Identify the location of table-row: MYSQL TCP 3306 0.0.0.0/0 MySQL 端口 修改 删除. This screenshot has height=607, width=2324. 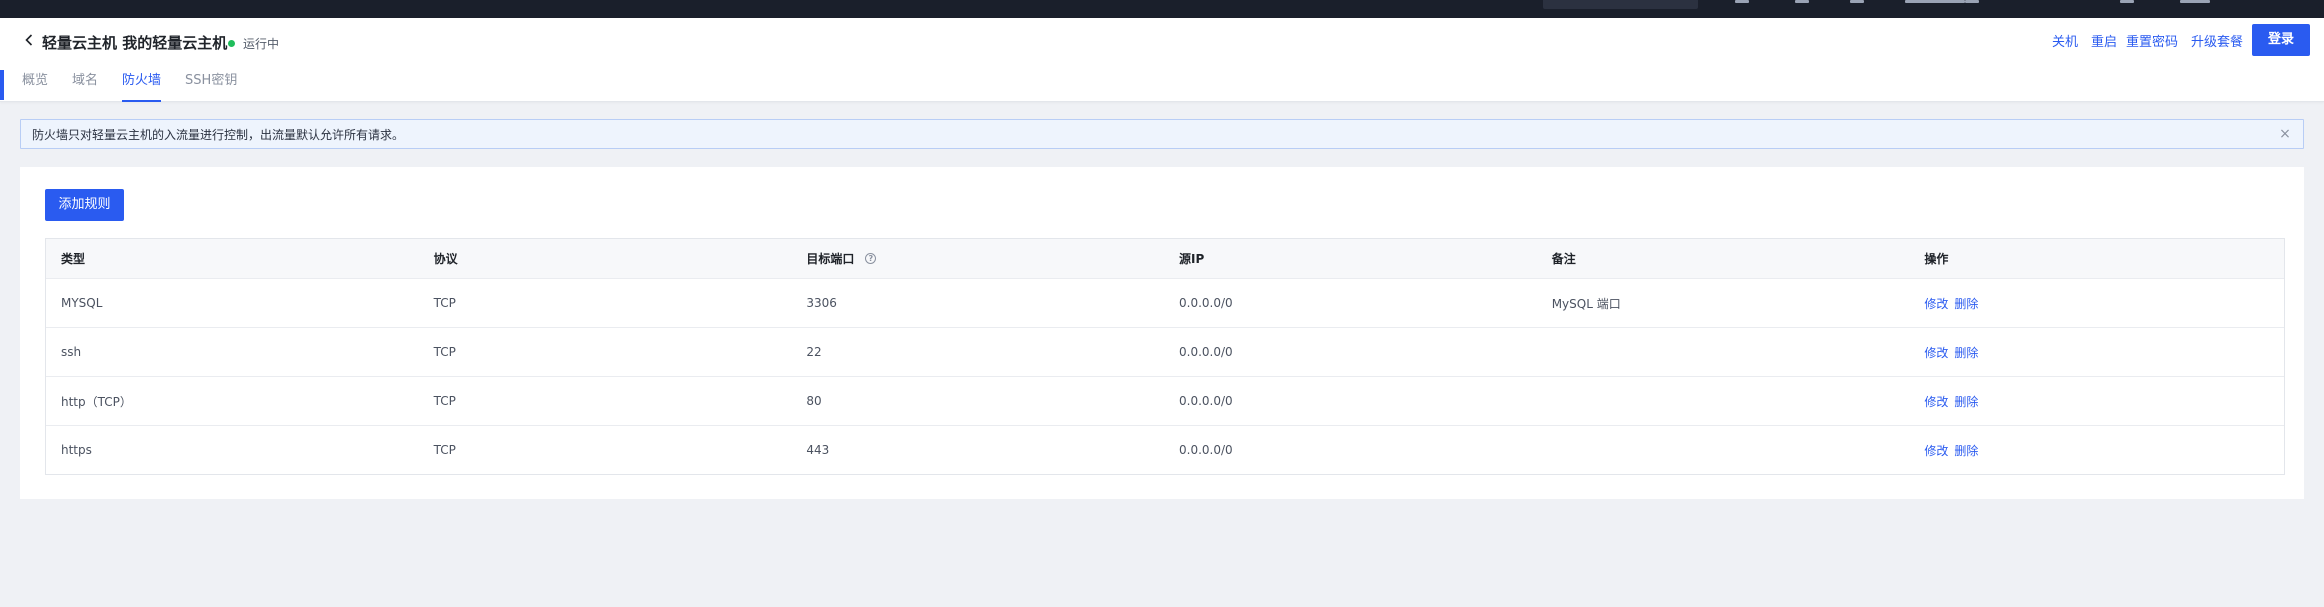
(1165, 302).